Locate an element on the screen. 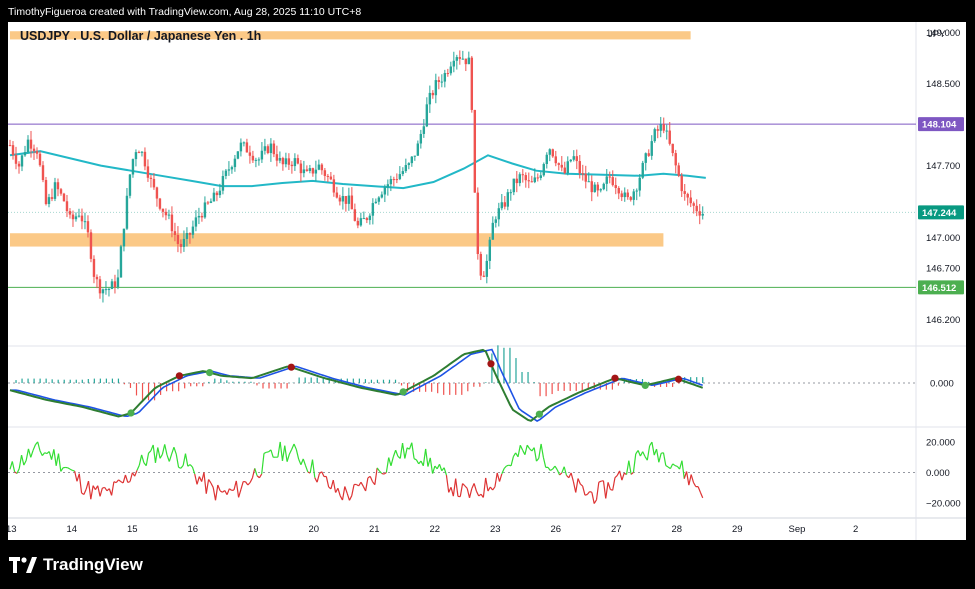  macd-tick-label: 0.000 is located at coordinates (942, 384).